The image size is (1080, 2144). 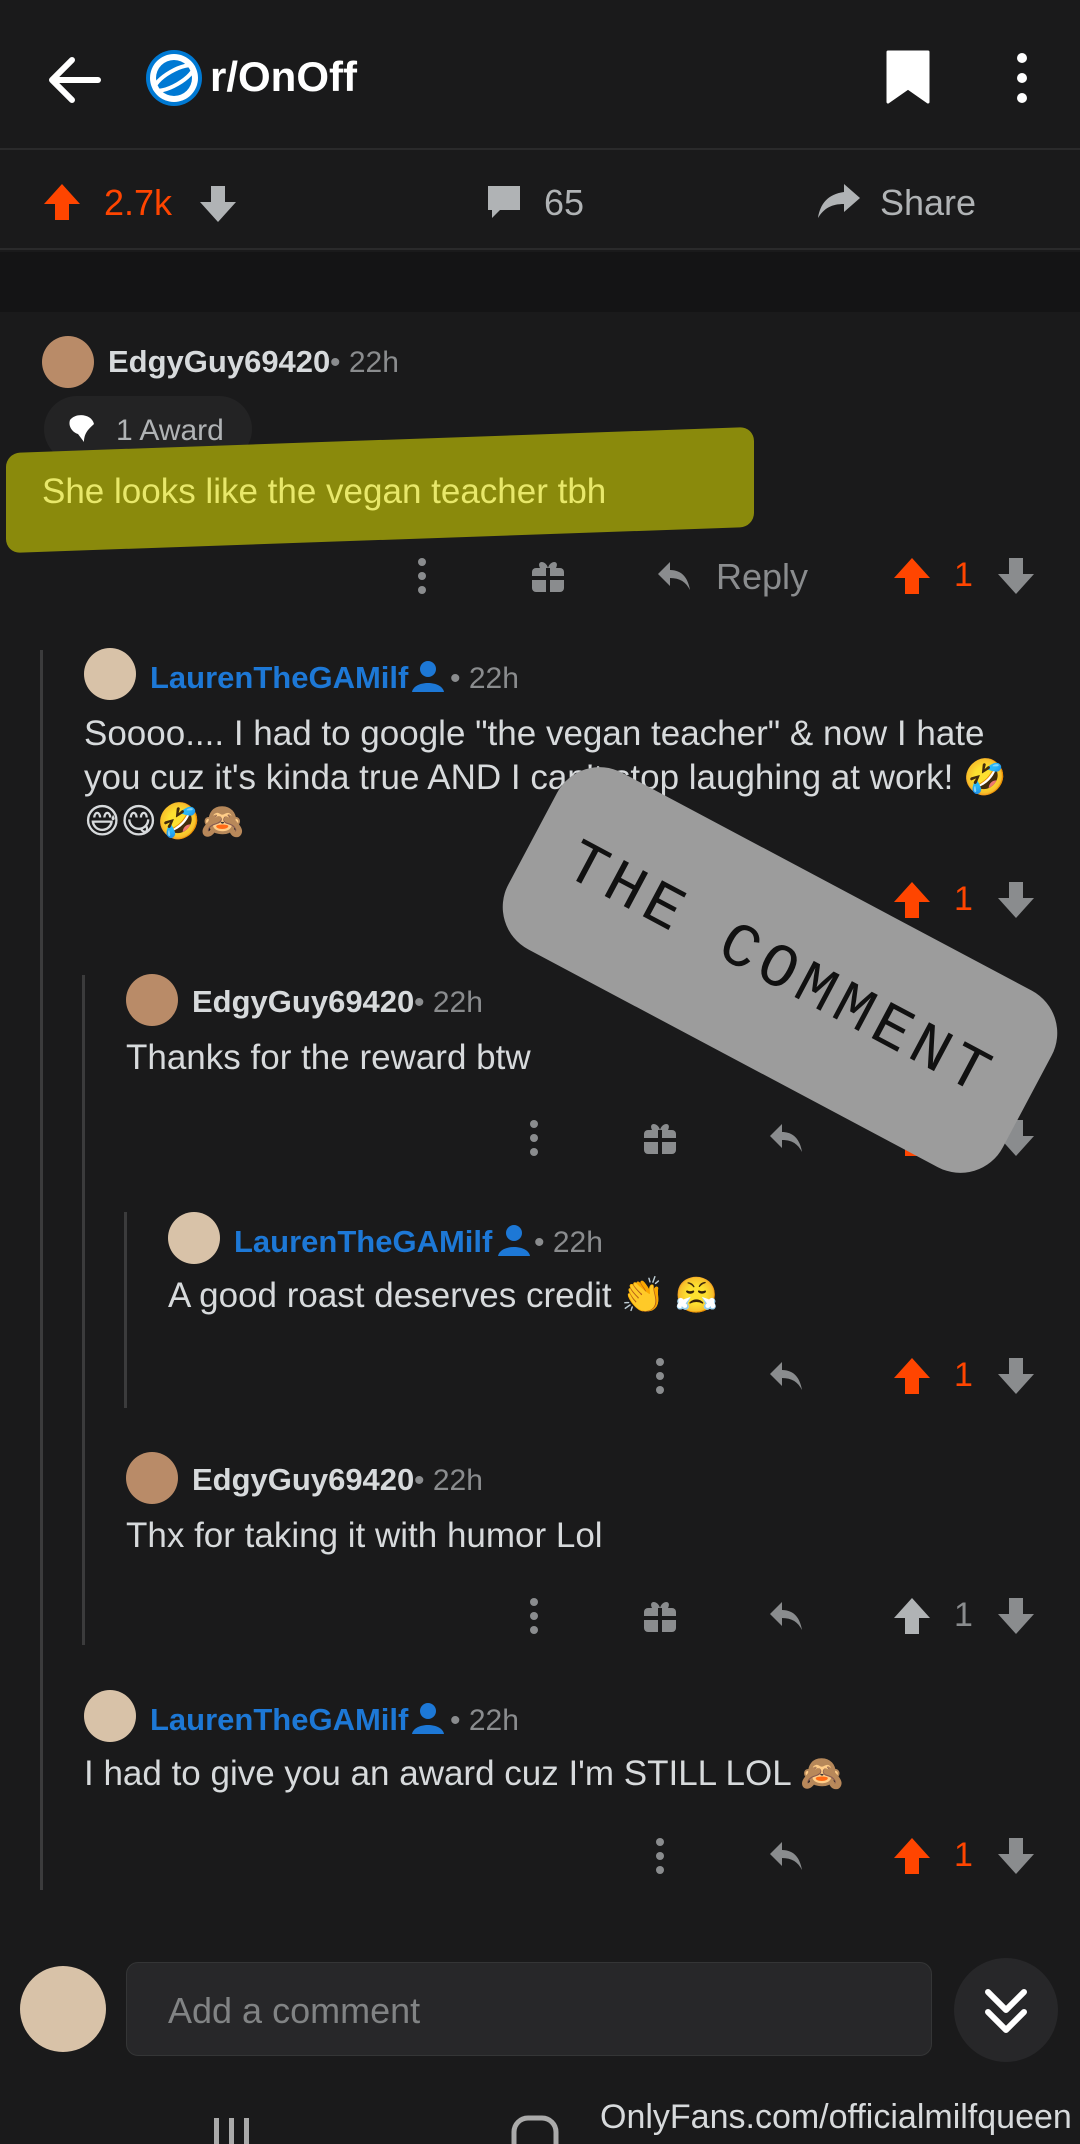 I want to click on jump-to-next-button, so click(x=1006, y=2010).